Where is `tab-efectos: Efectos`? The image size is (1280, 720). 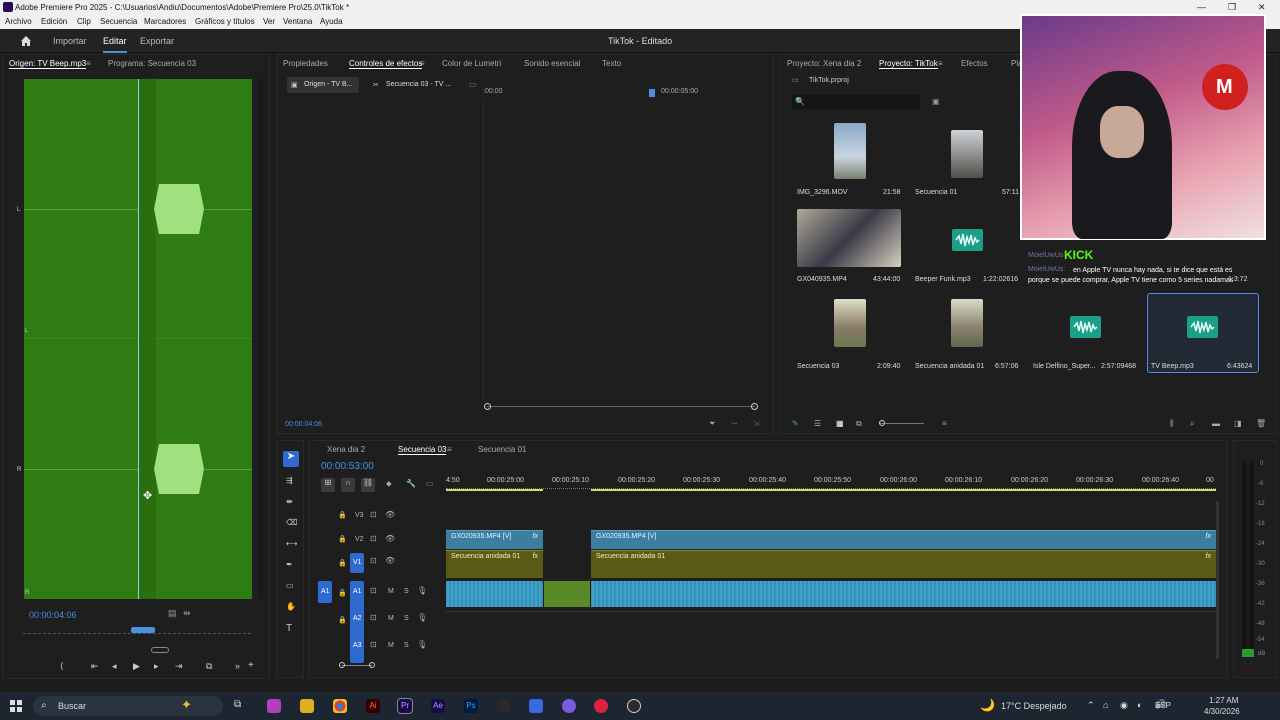 tab-efectos: Efectos is located at coordinates (974, 63).